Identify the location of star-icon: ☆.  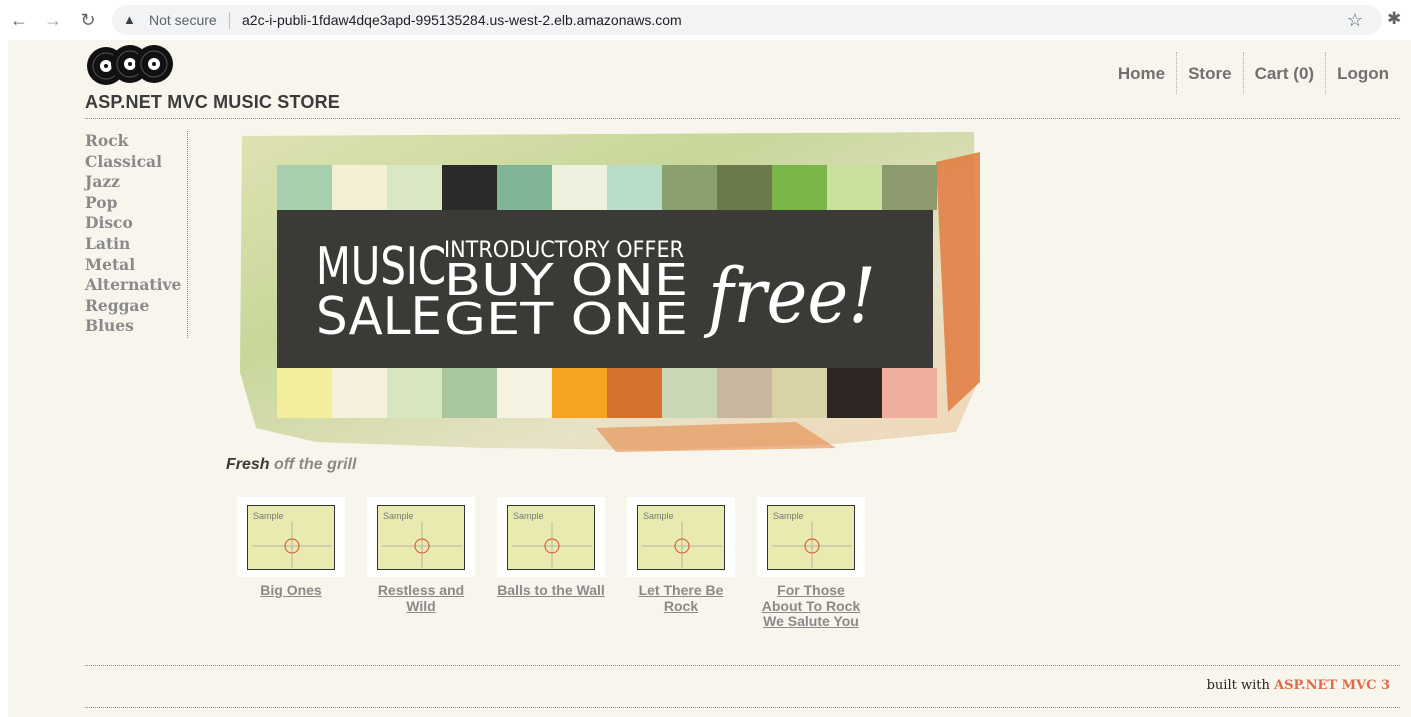
(1355, 20).